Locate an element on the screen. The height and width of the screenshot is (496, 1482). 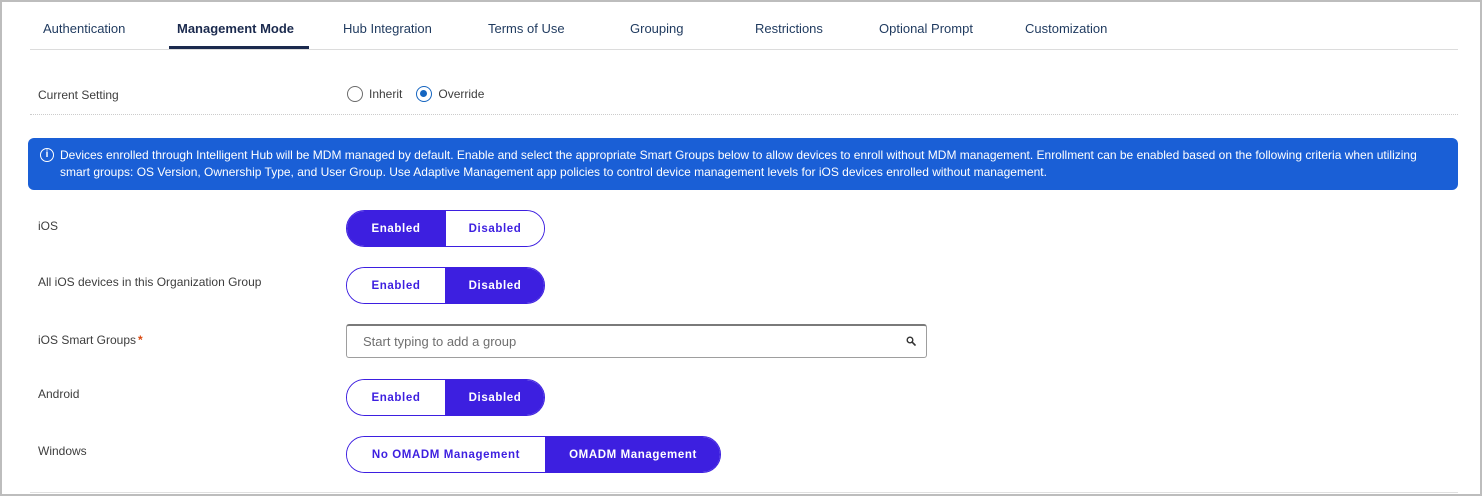
current-setting-label: Current Setting is located at coordinates (78, 95).